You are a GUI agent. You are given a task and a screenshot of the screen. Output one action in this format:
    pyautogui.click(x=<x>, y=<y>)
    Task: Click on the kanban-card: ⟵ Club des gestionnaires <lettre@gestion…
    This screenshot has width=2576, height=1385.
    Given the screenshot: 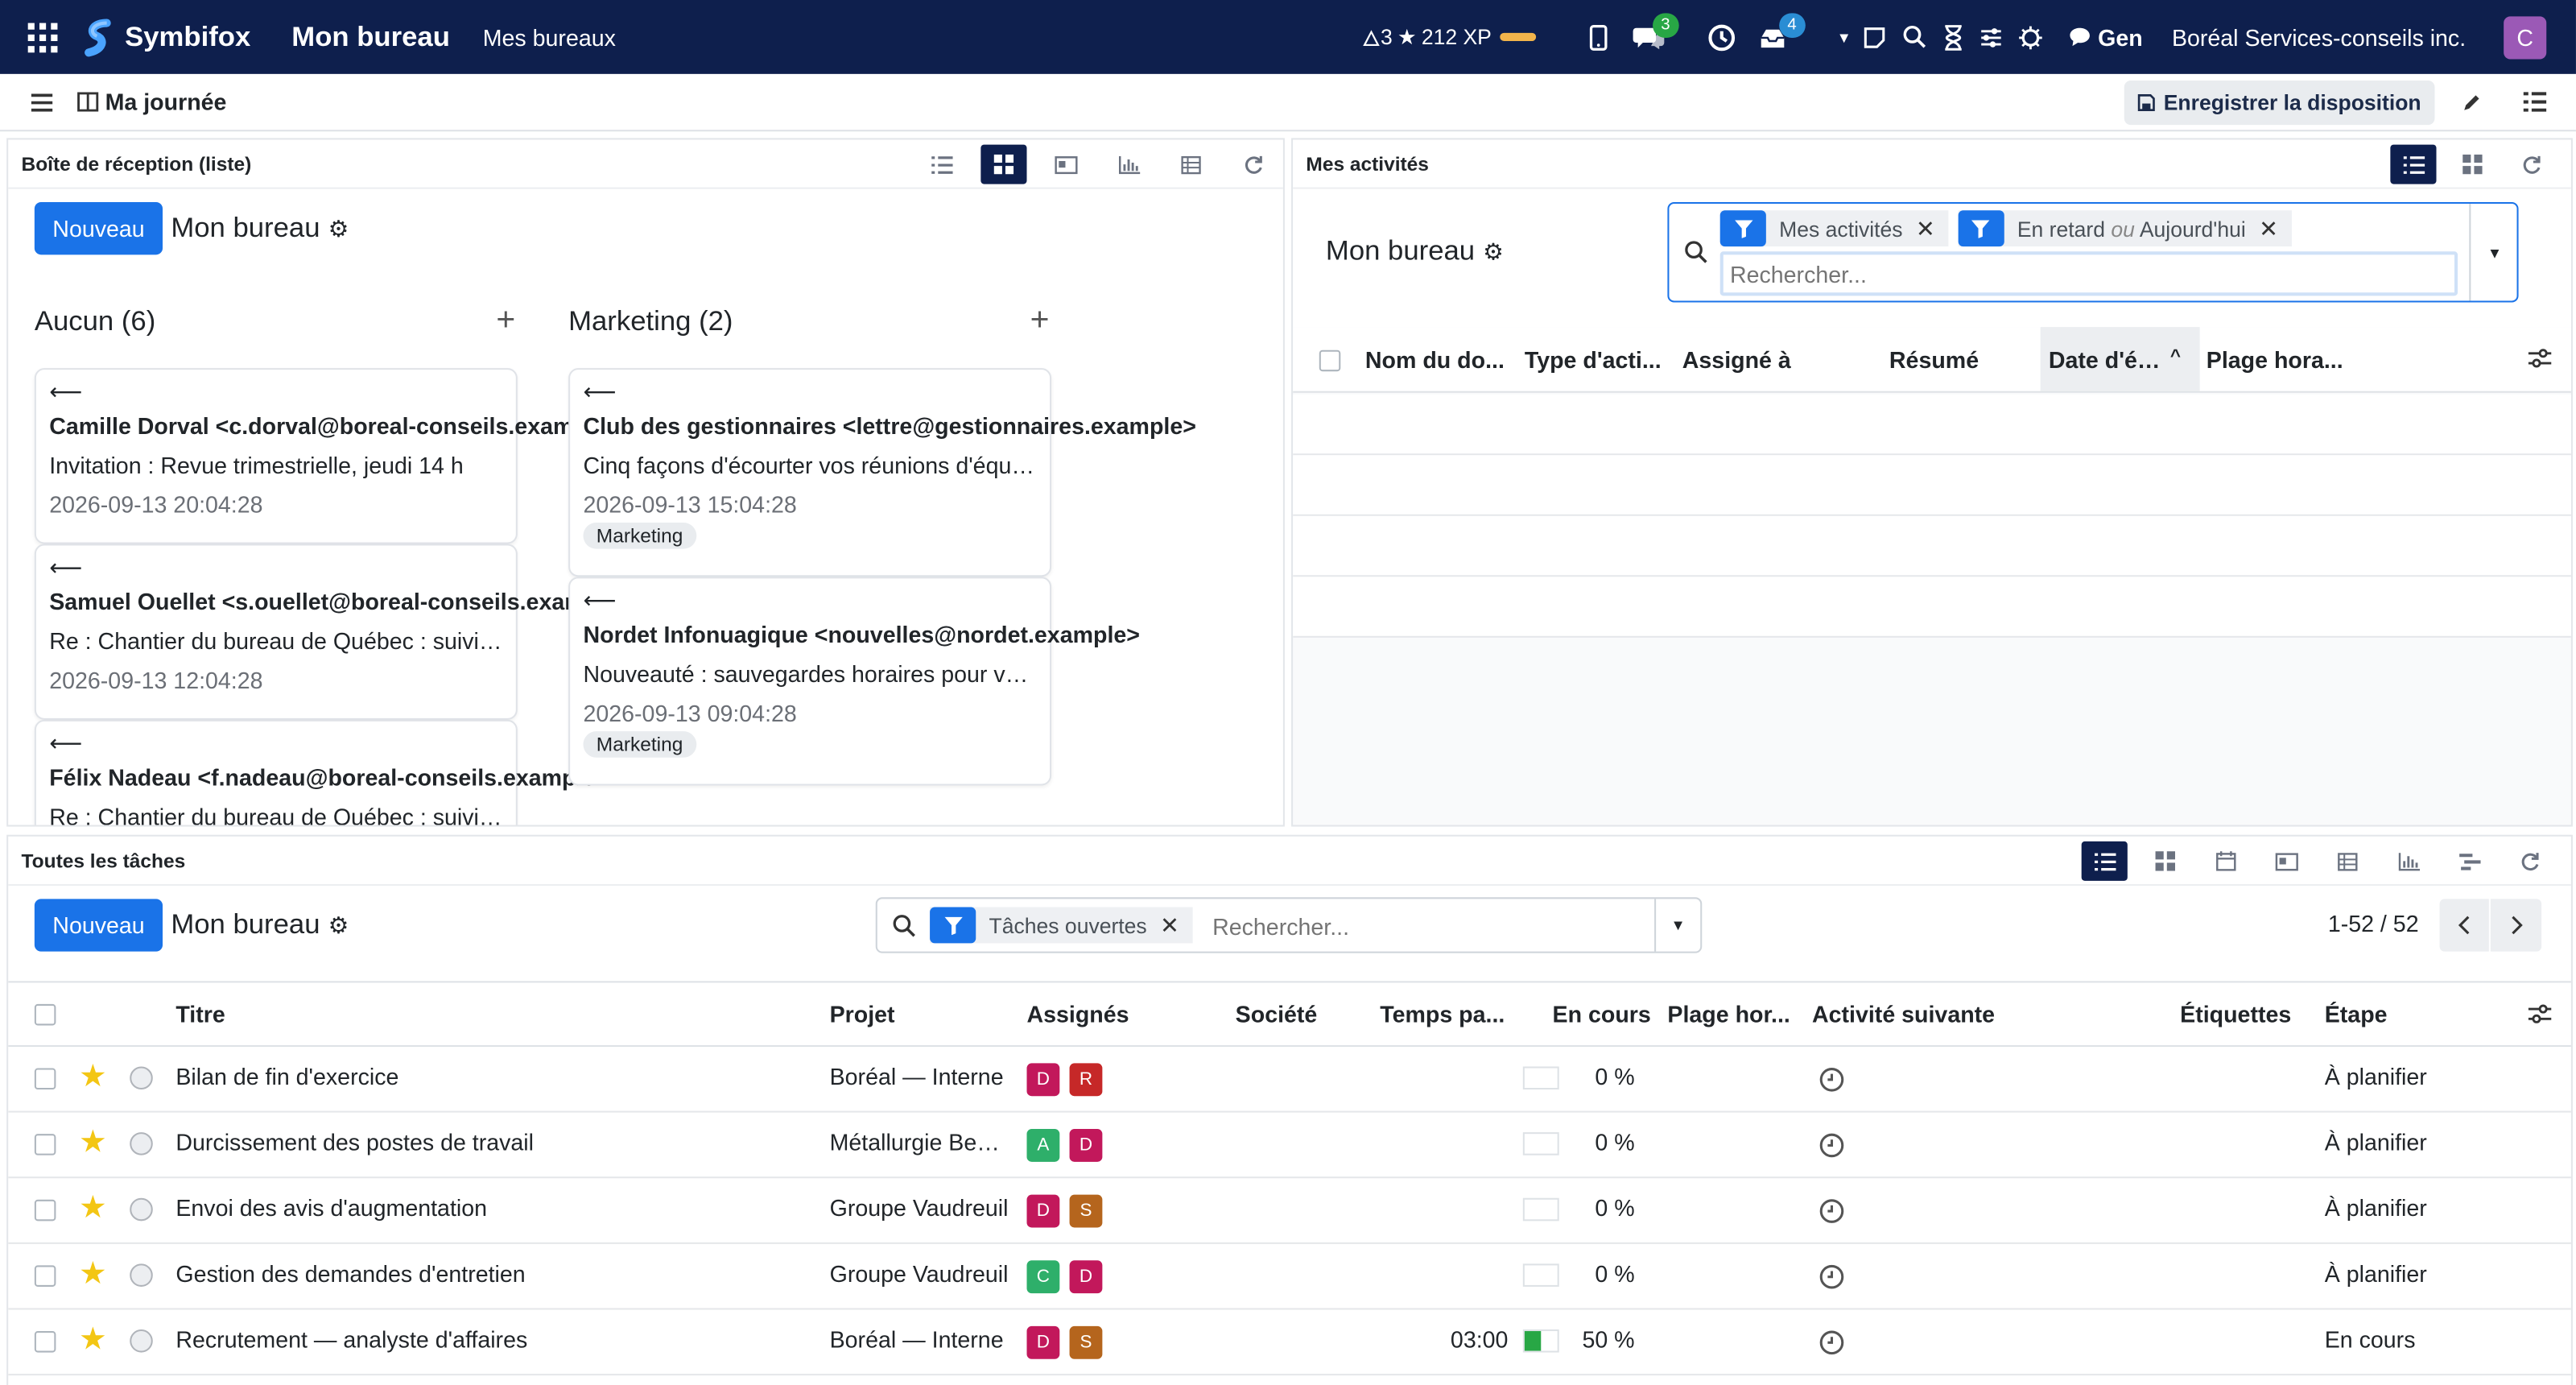 What is the action you would take?
    pyautogui.click(x=882, y=473)
    